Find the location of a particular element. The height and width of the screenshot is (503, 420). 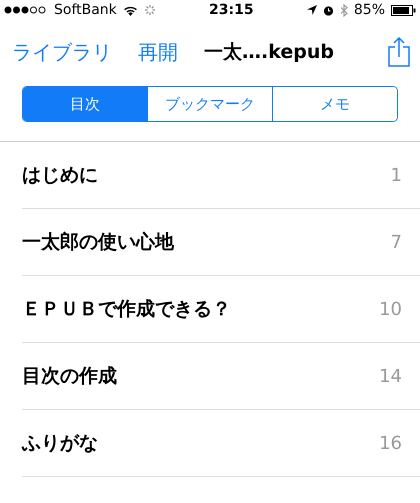

battery-icon is located at coordinates (403, 10).